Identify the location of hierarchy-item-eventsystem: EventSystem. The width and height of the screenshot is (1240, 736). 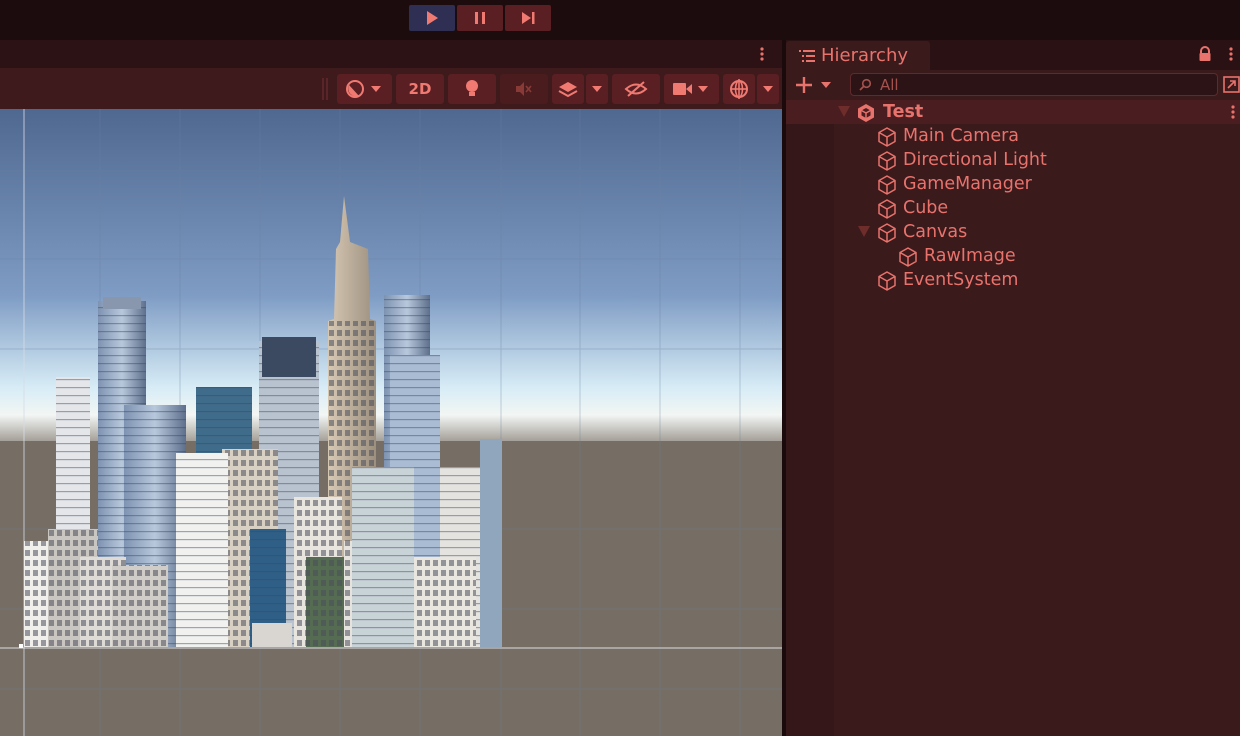
(1013, 280).